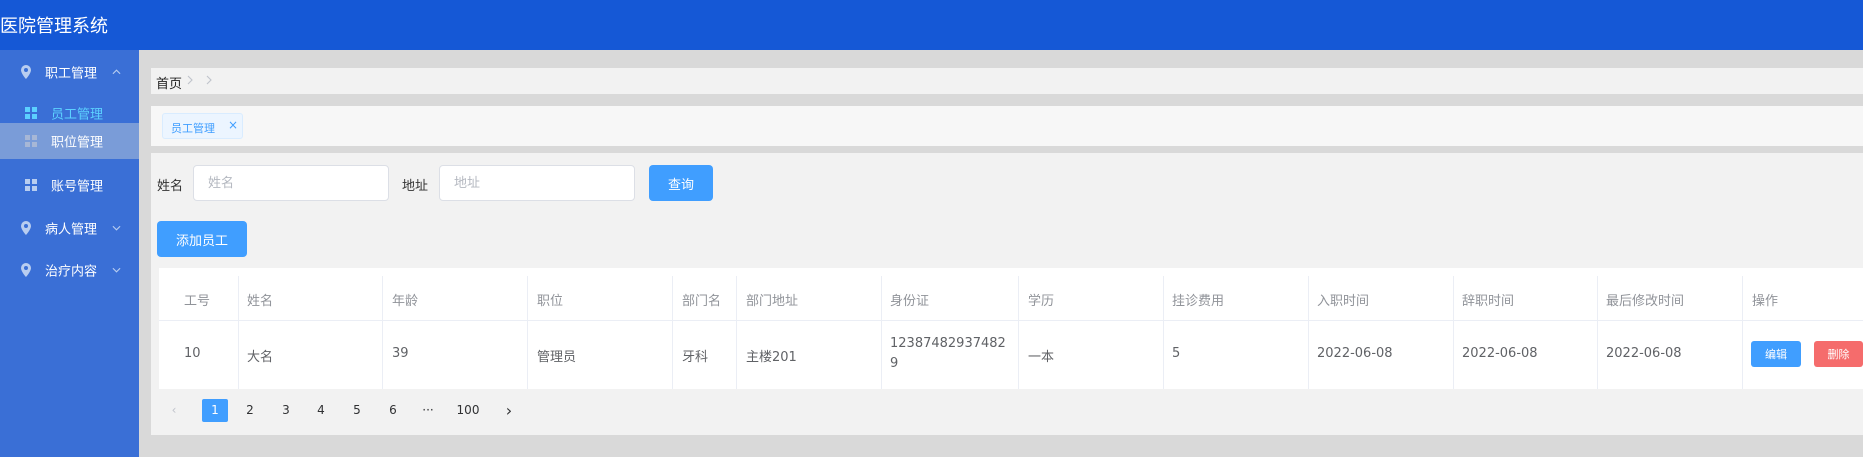 The image size is (1863, 457). Describe the element at coordinates (116, 72) in the screenshot. I see `chevron-up-icon` at that location.